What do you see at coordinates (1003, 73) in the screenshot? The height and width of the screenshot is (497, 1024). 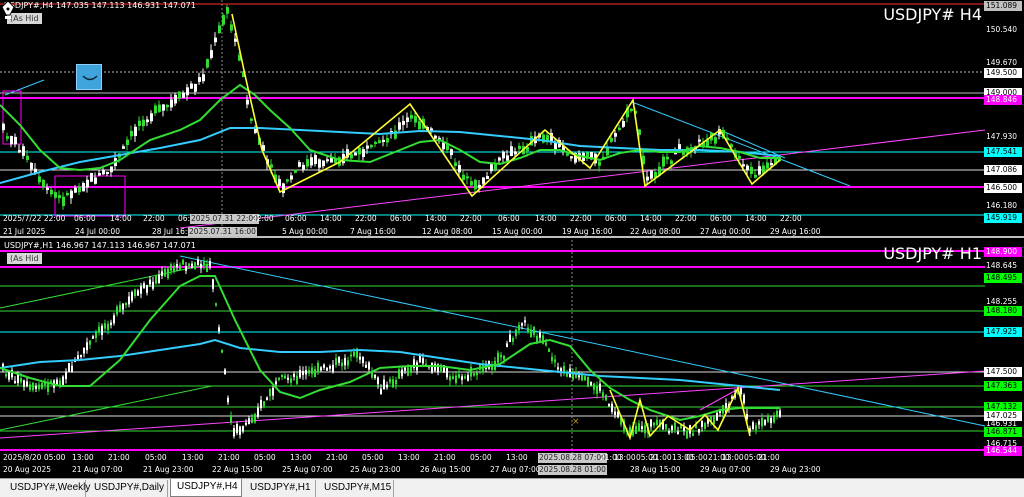 I see `price-label: 149.500` at bounding box center [1003, 73].